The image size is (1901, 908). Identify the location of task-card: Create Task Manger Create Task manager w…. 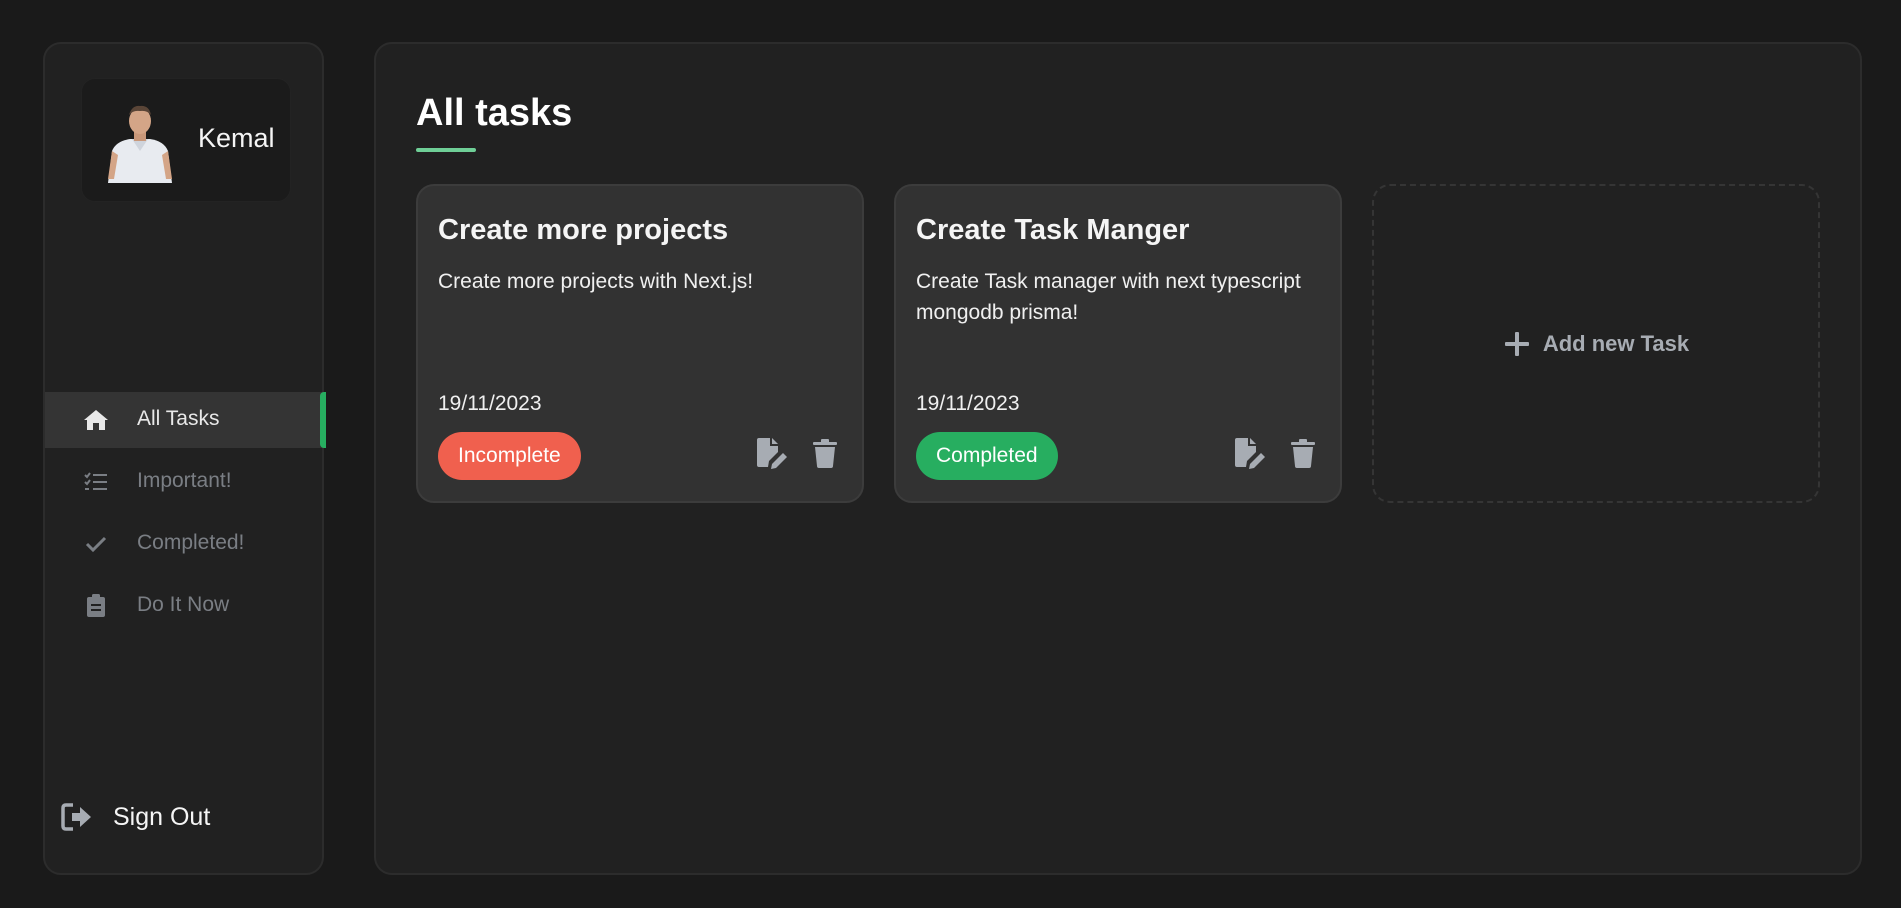
(1118, 343).